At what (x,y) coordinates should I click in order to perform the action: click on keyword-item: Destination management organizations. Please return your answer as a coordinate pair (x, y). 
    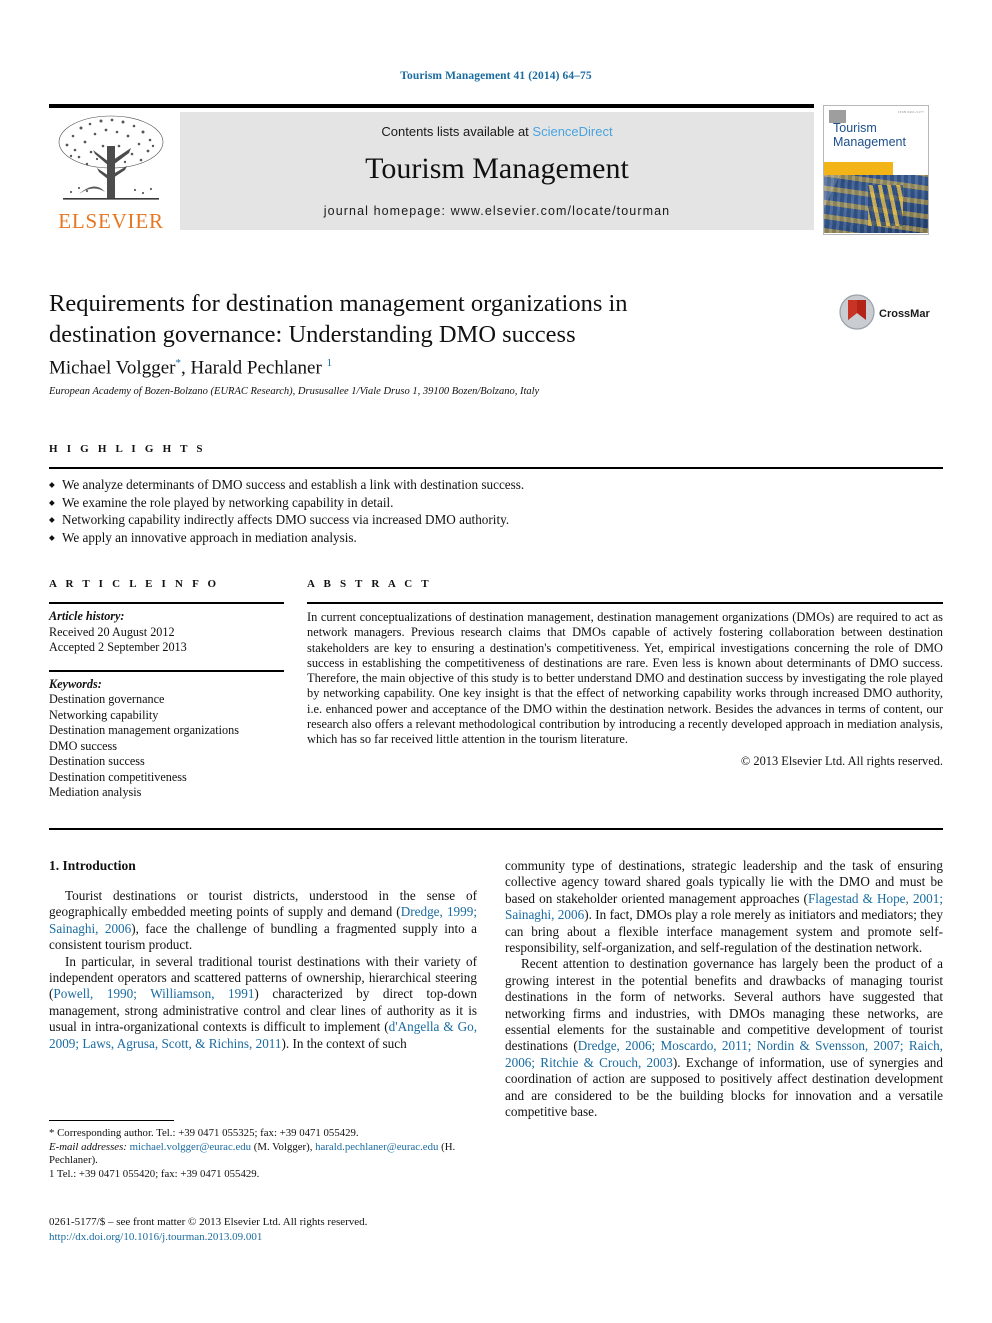
    Looking at the image, I should click on (144, 730).